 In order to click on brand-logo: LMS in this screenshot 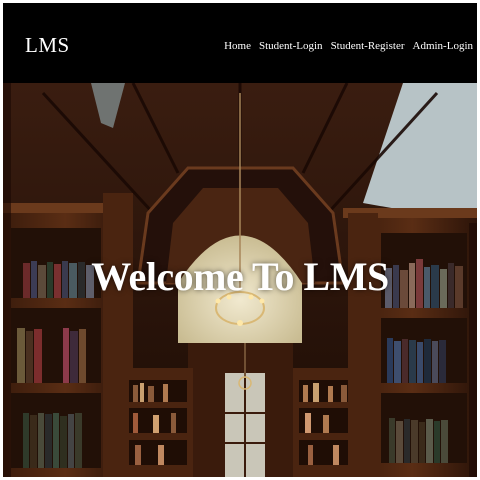, I will do `click(47, 45)`.